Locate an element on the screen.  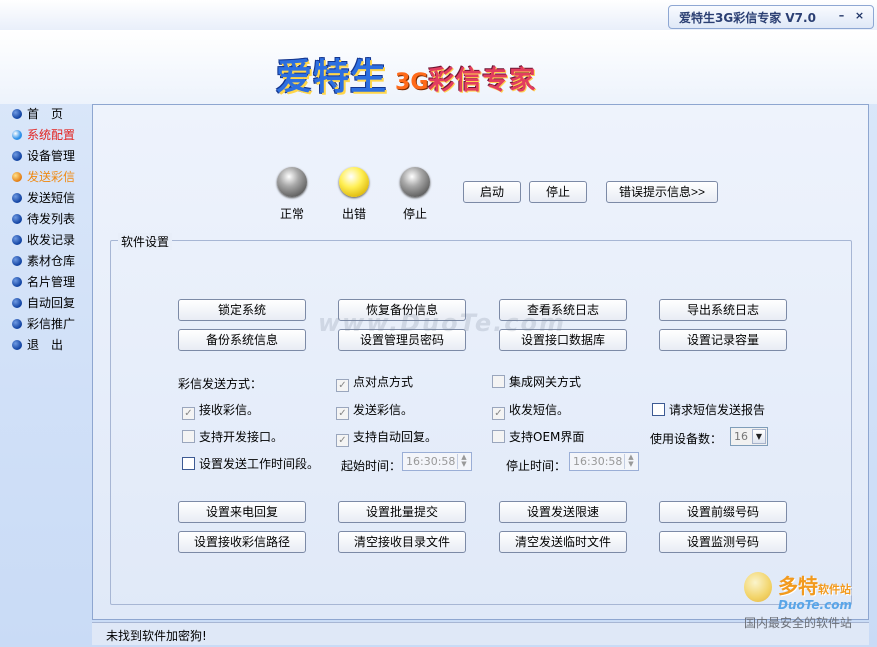
support-dev-interface-checkbox: 支持开发接口。 is located at coordinates (232, 437).